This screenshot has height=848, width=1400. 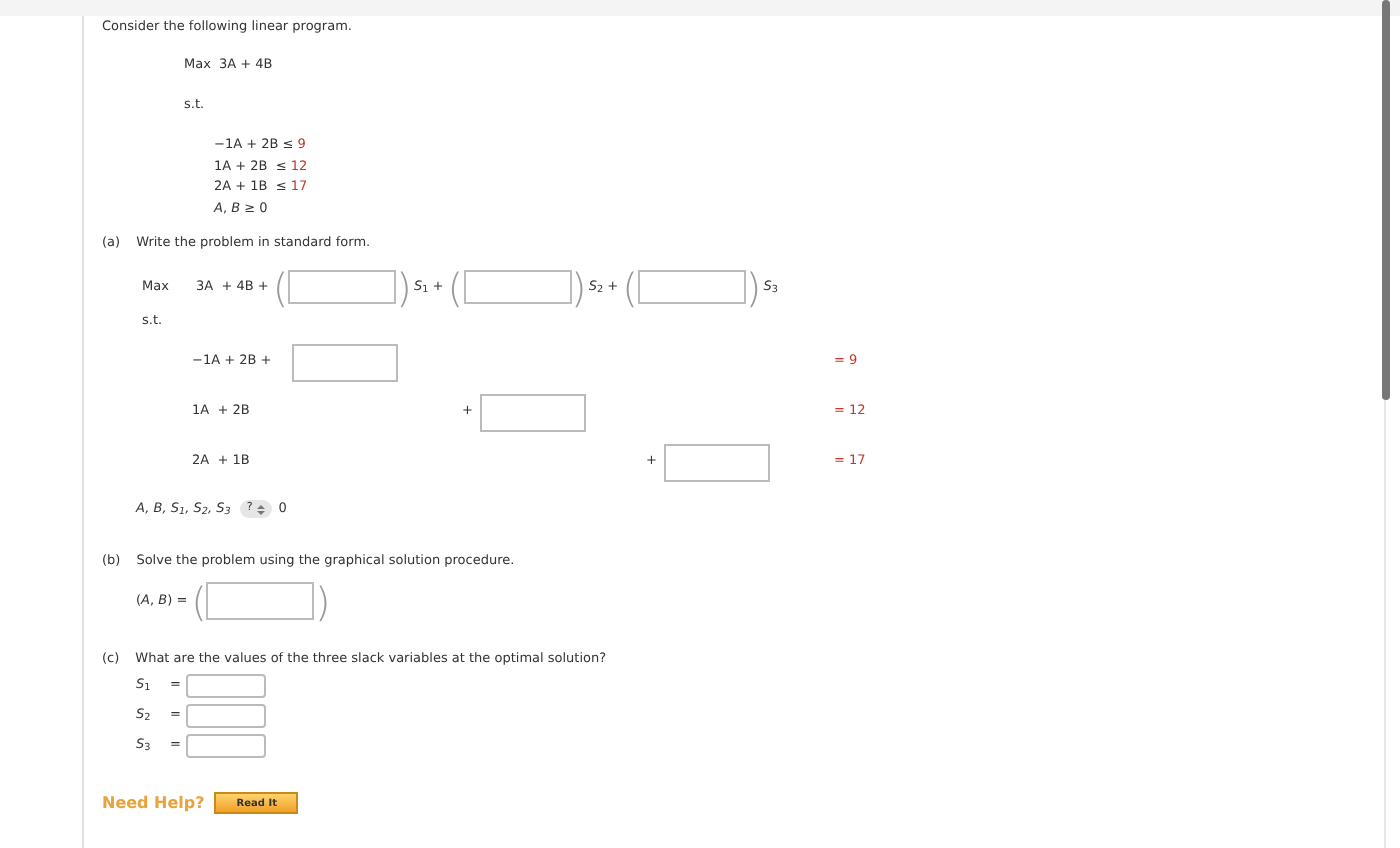 I want to click on dropdown-icon, so click(x=261, y=509).